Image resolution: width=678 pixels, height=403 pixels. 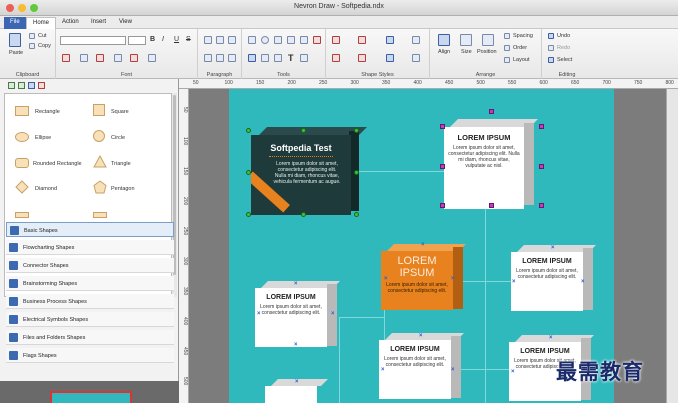 What do you see at coordinates (15, 23) in the screenshot?
I see `tab-file: File` at bounding box center [15, 23].